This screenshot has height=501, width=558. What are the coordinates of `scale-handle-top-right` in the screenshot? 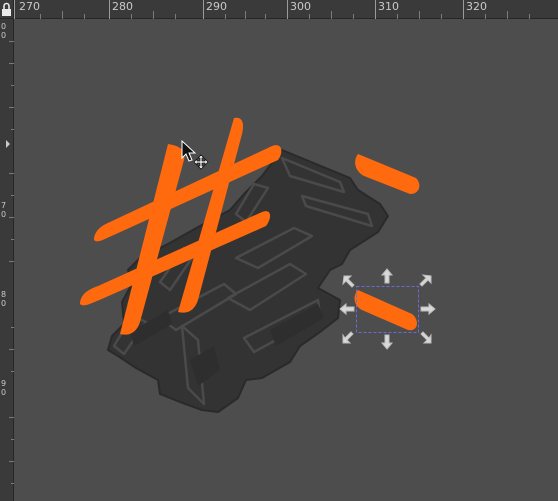 It's located at (425, 280).